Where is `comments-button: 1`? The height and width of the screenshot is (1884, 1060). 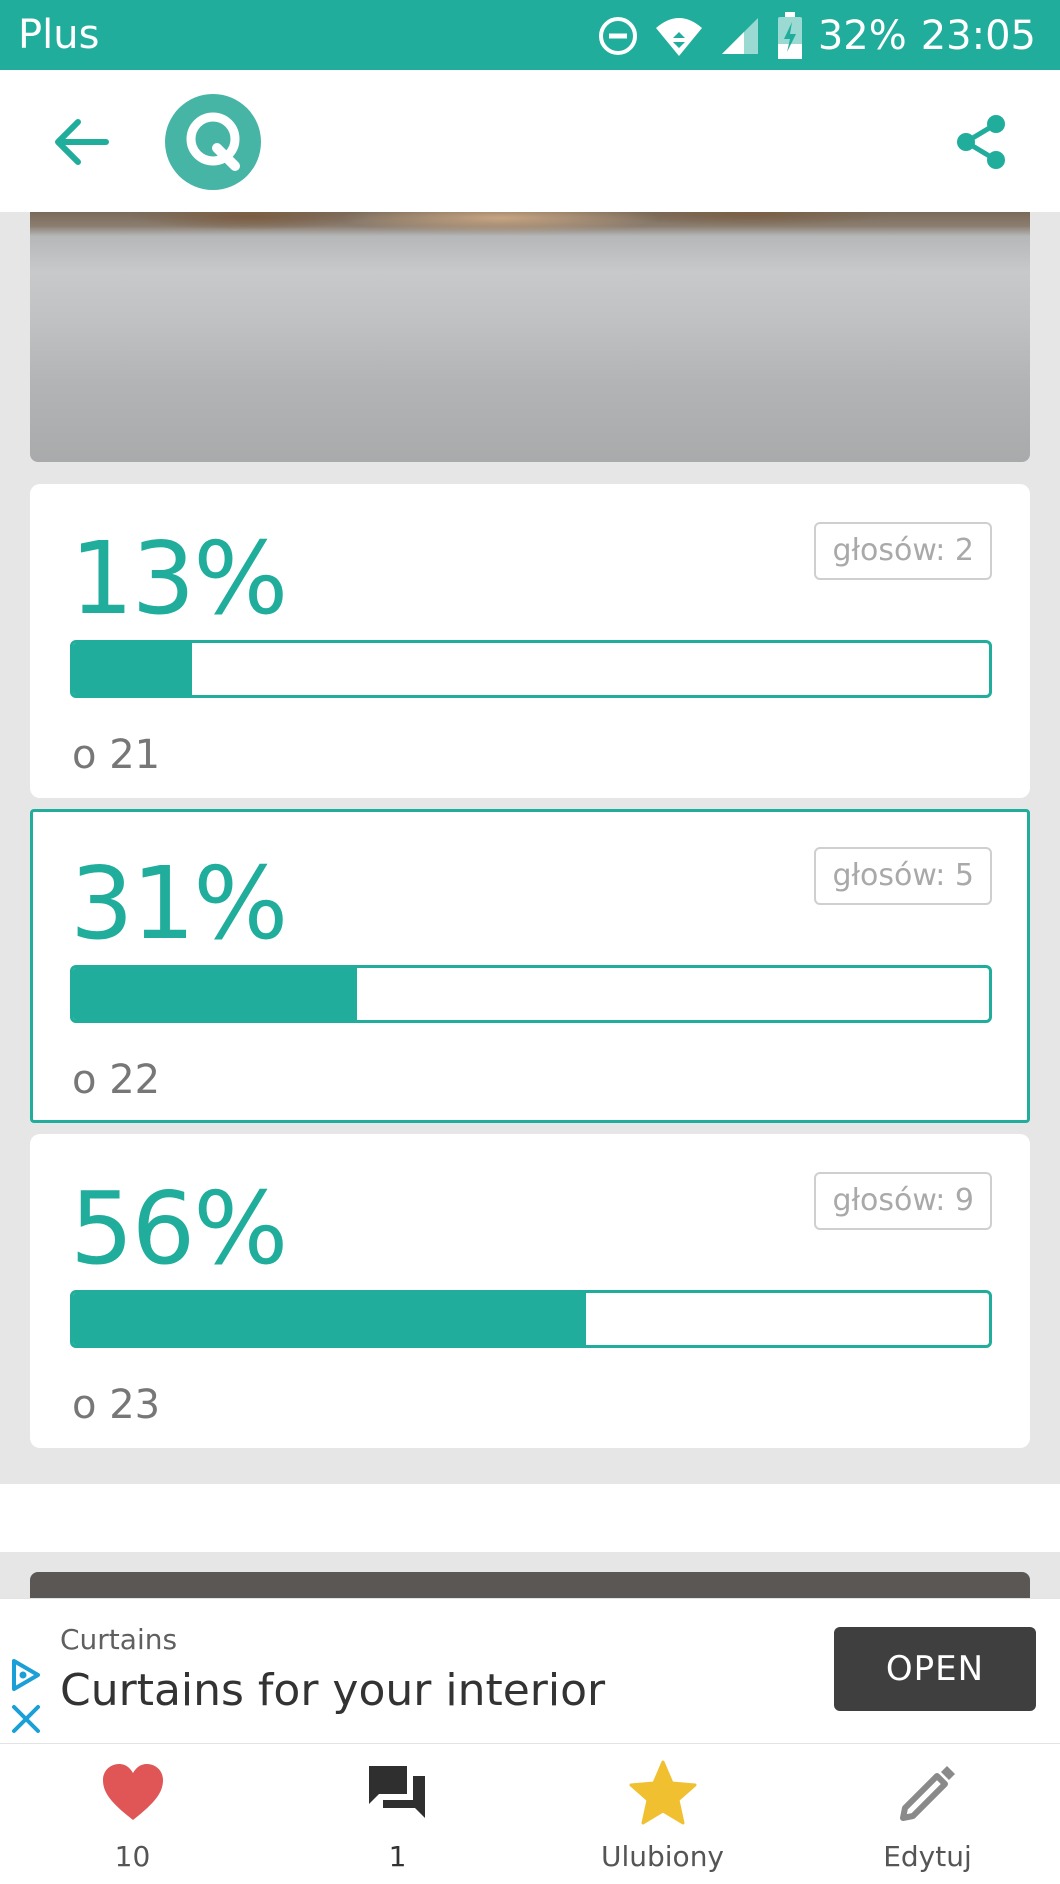
comments-button: 1 is located at coordinates (397, 1814).